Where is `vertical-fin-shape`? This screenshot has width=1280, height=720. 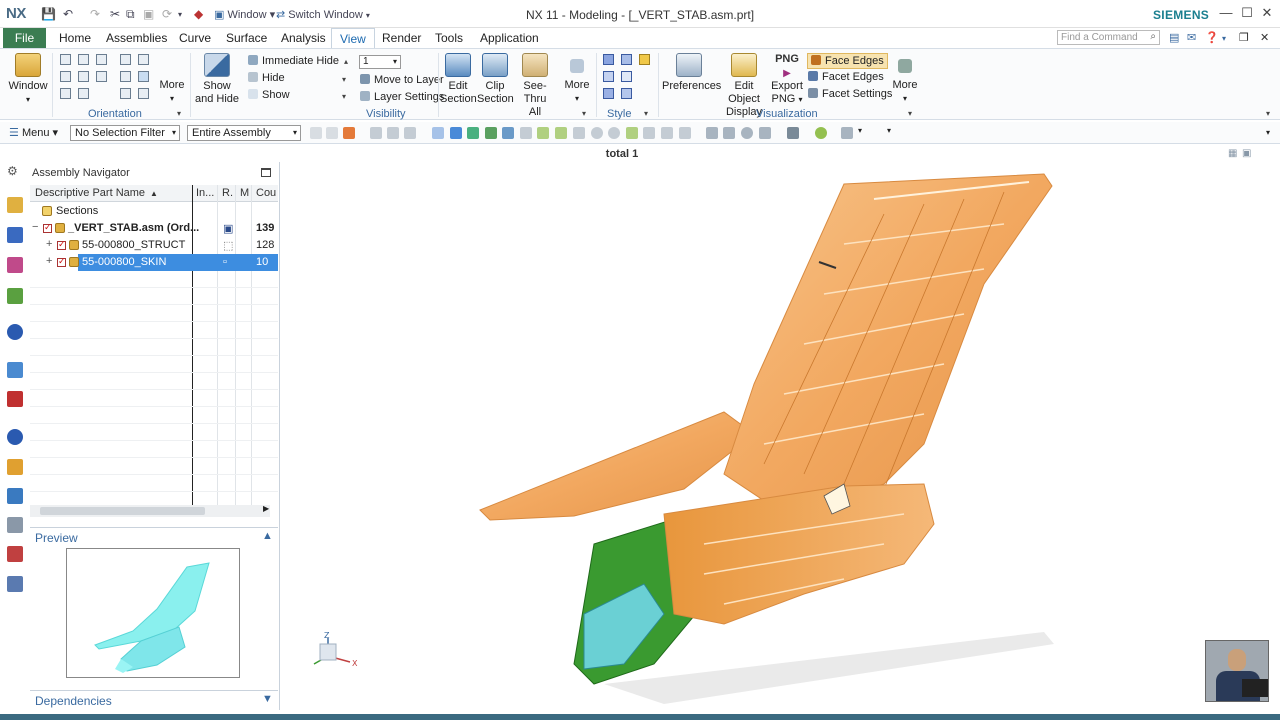 vertical-fin-shape is located at coordinates (888, 344).